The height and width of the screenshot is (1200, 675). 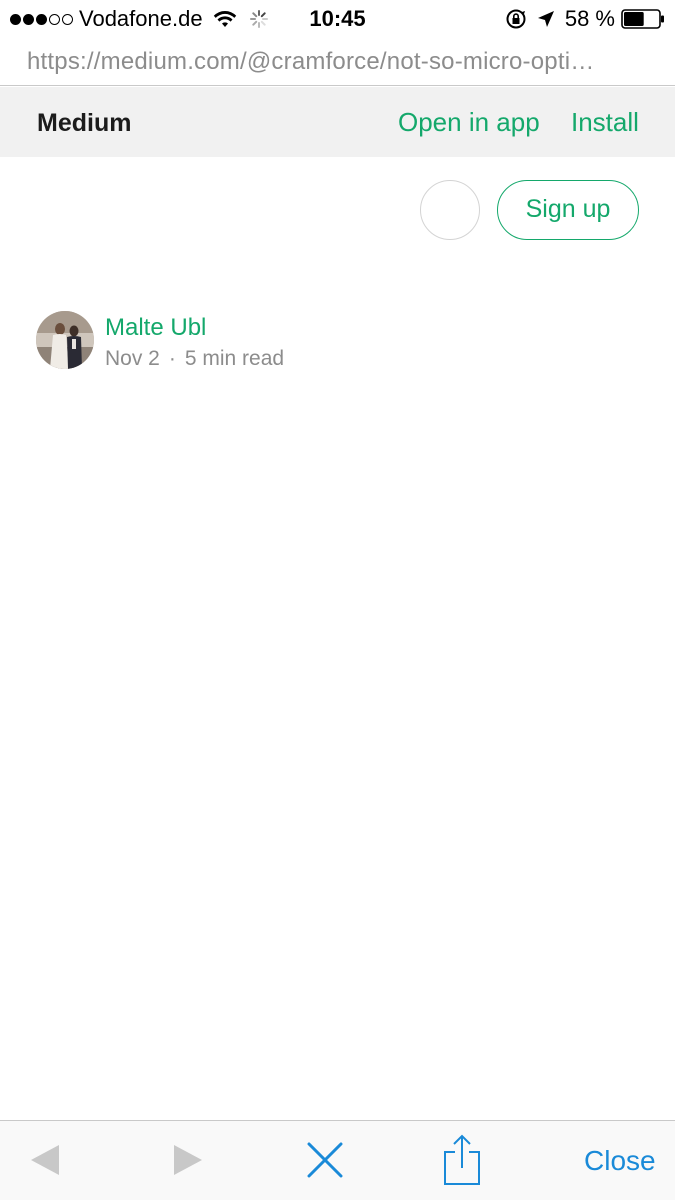 What do you see at coordinates (605, 122) in the screenshot?
I see `install-link: Install` at bounding box center [605, 122].